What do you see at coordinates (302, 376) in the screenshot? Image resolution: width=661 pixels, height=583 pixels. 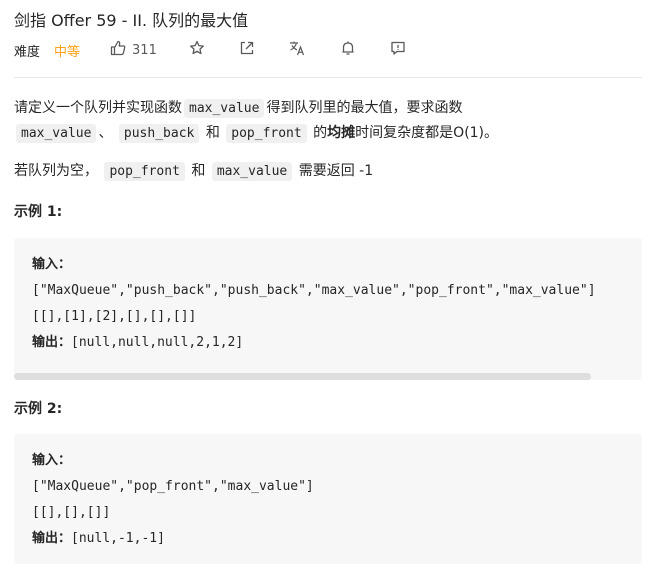 I see `horizontal-scrollbar` at bounding box center [302, 376].